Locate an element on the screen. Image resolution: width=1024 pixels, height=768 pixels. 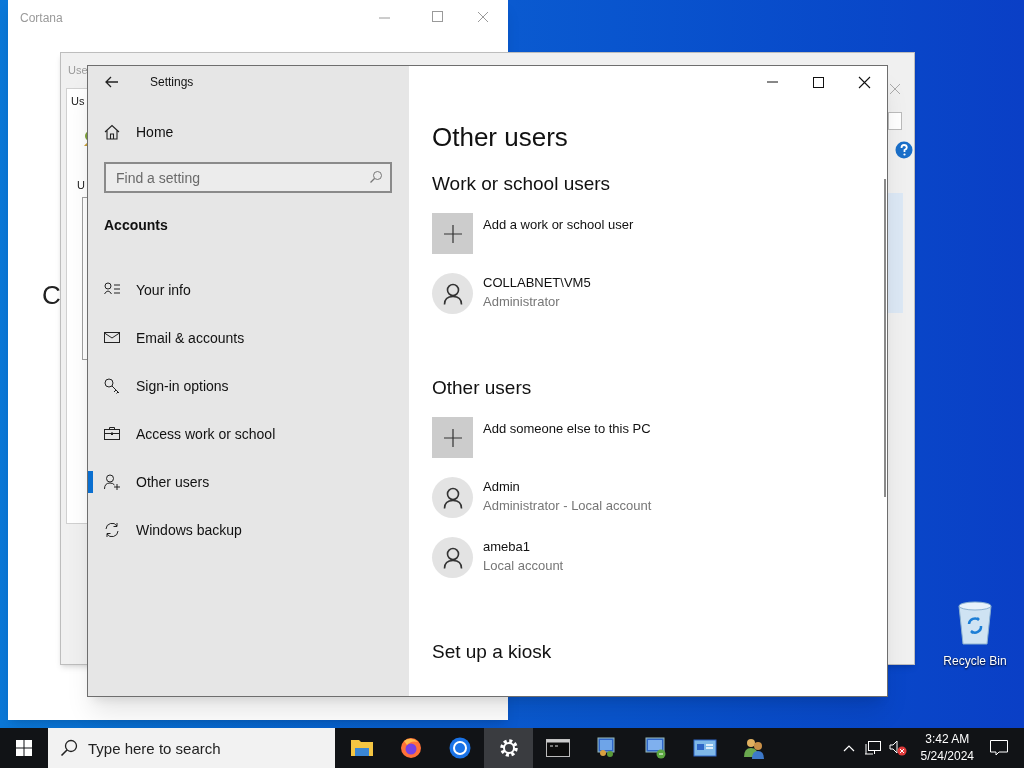
add-user-icon is located at coordinates (112, 482).